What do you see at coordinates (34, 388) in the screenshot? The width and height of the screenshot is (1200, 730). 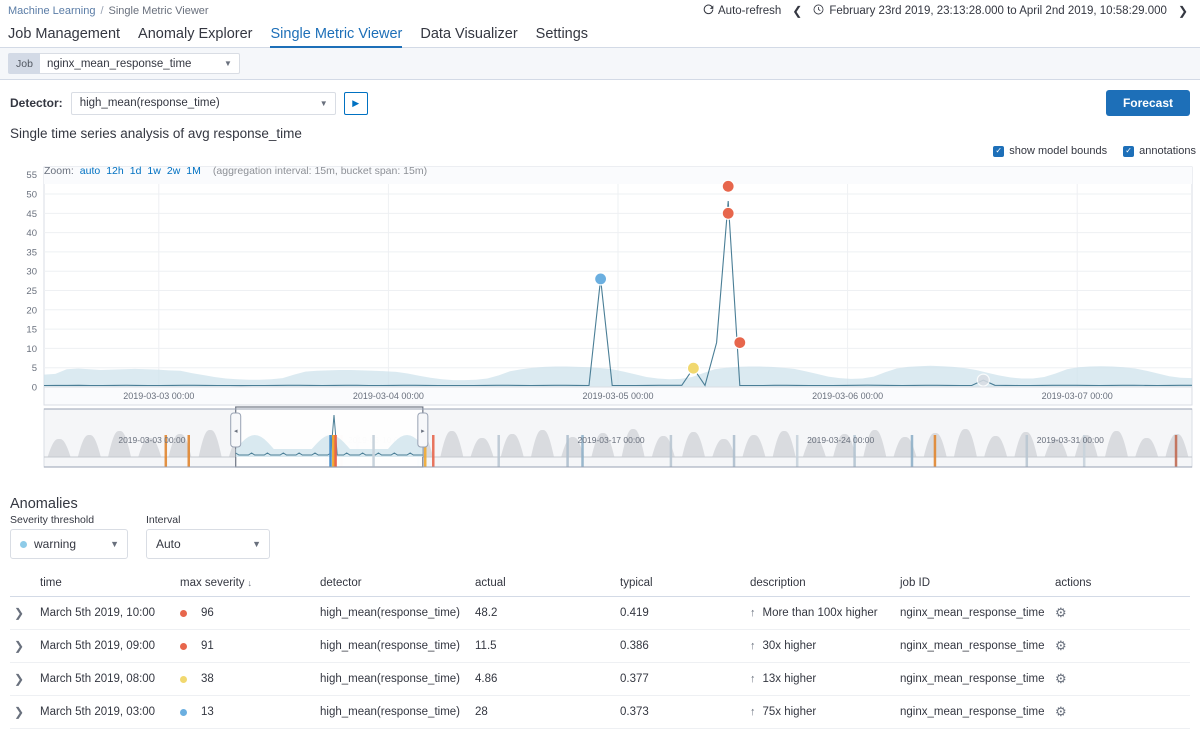 I see `svg-text: 0` at bounding box center [34, 388].